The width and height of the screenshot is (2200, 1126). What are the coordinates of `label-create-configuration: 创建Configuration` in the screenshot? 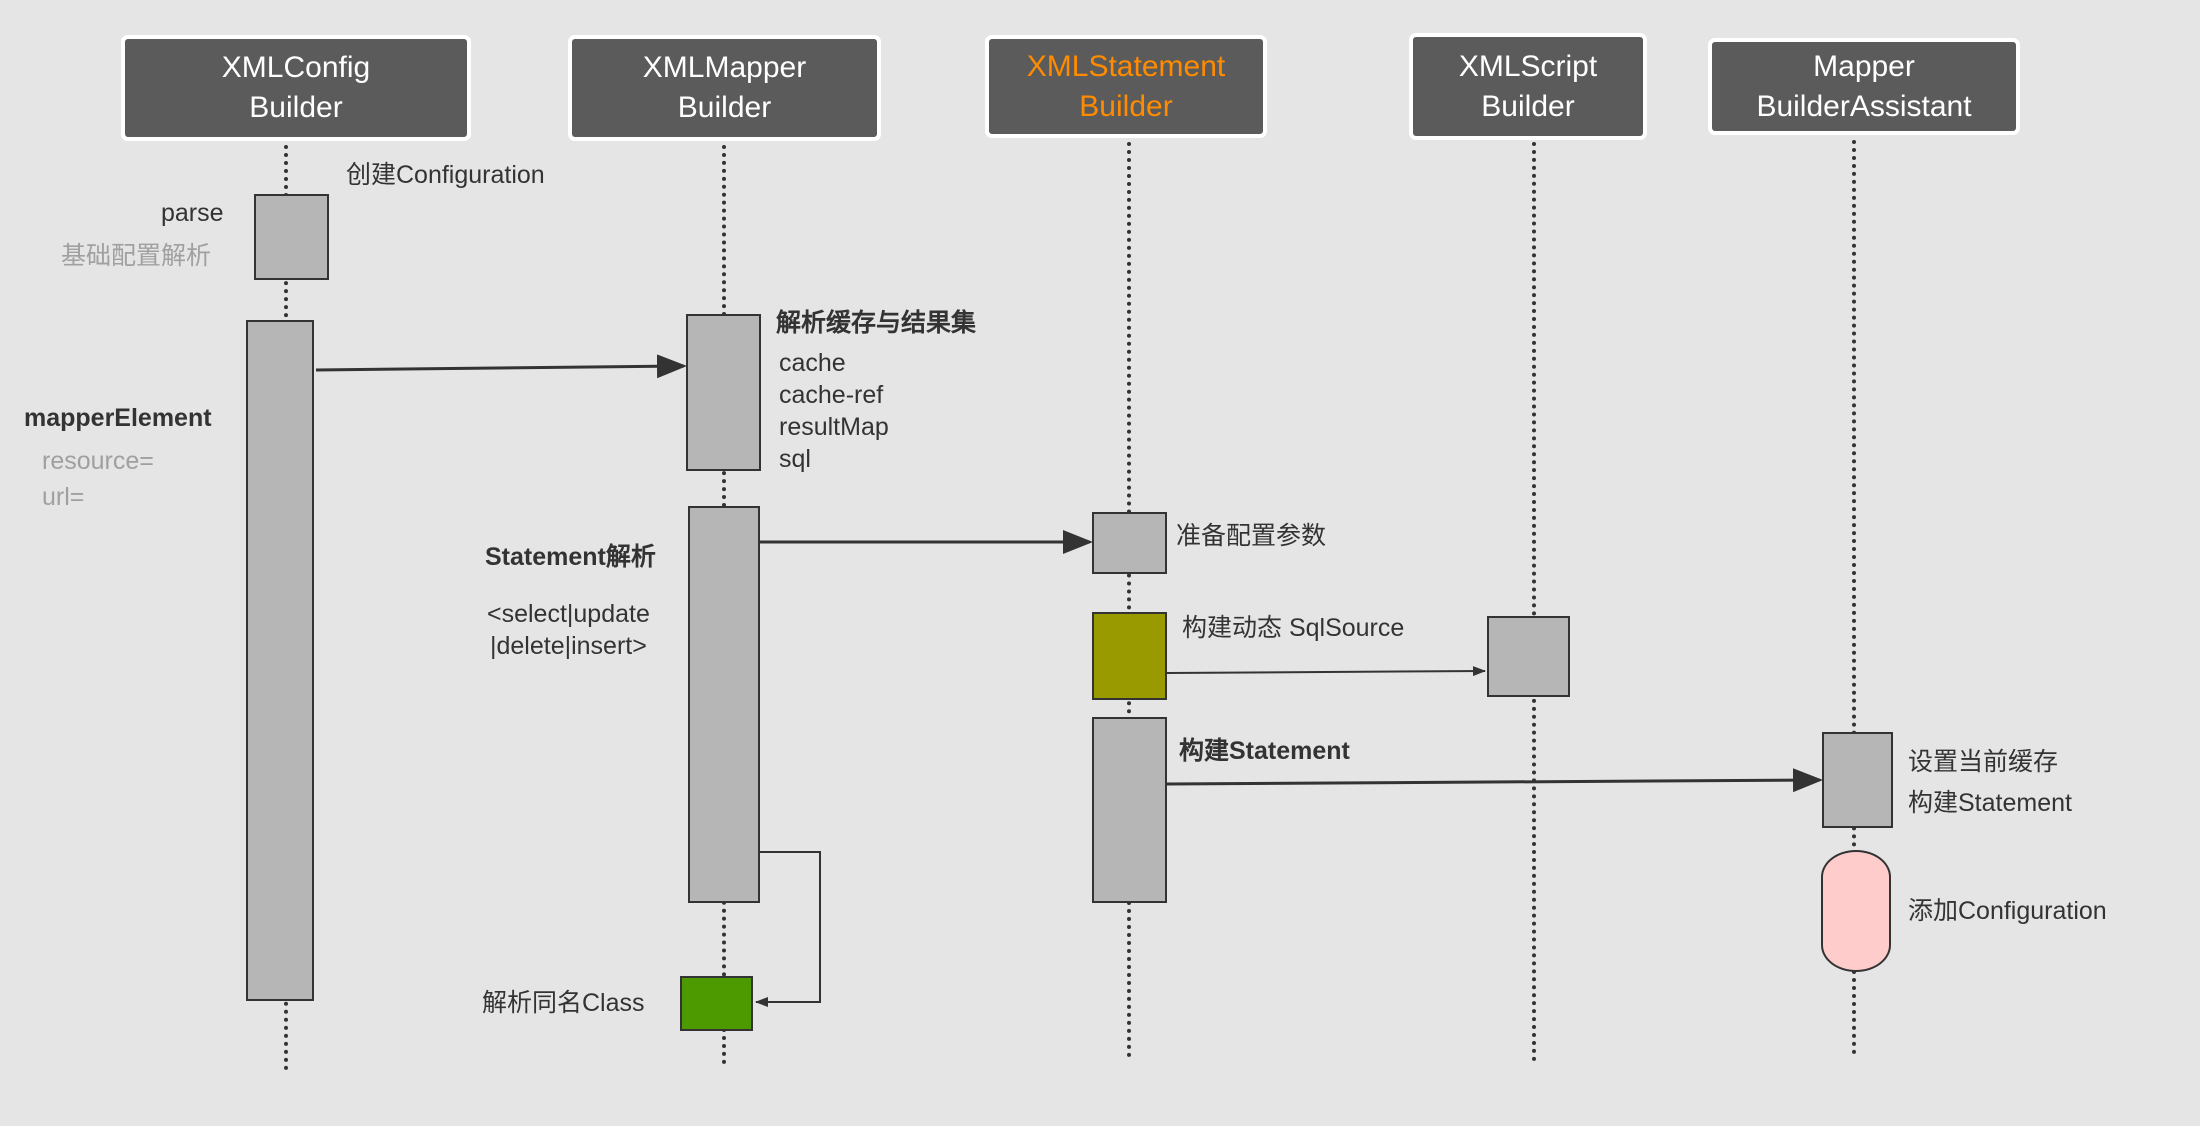 It's located at (445, 175).